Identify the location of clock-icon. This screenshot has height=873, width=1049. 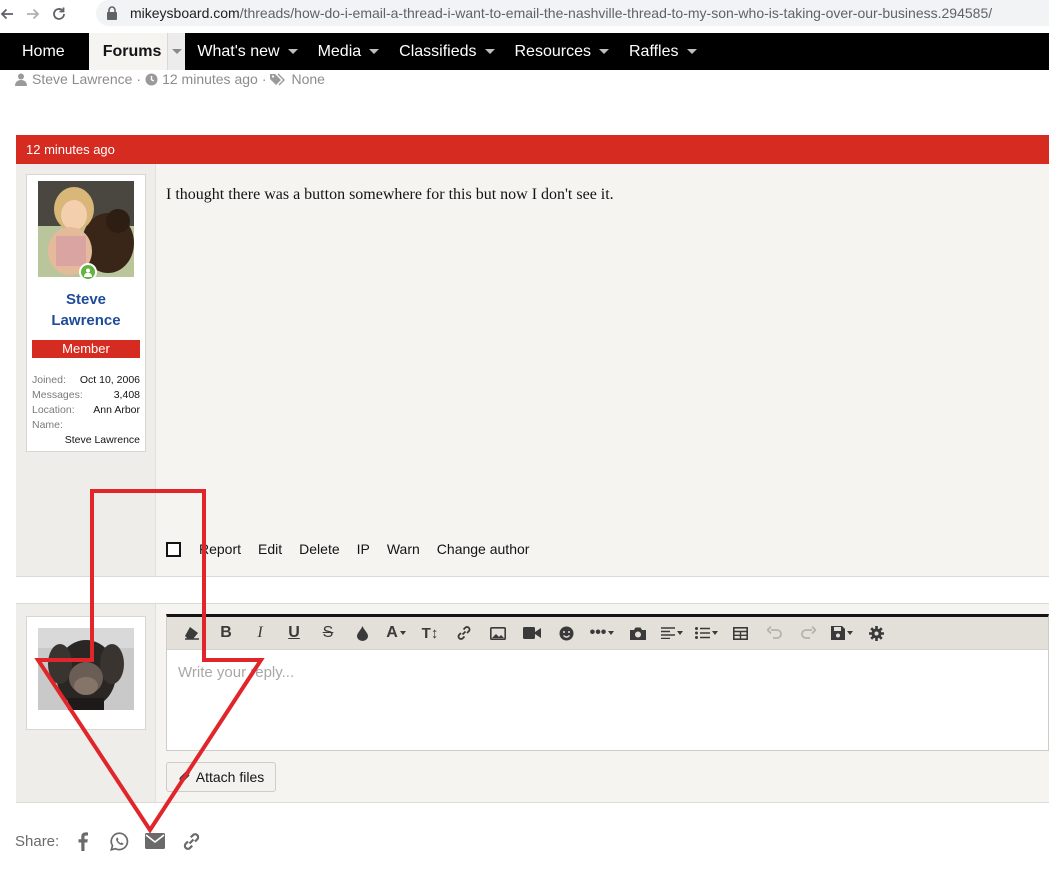
(151, 79).